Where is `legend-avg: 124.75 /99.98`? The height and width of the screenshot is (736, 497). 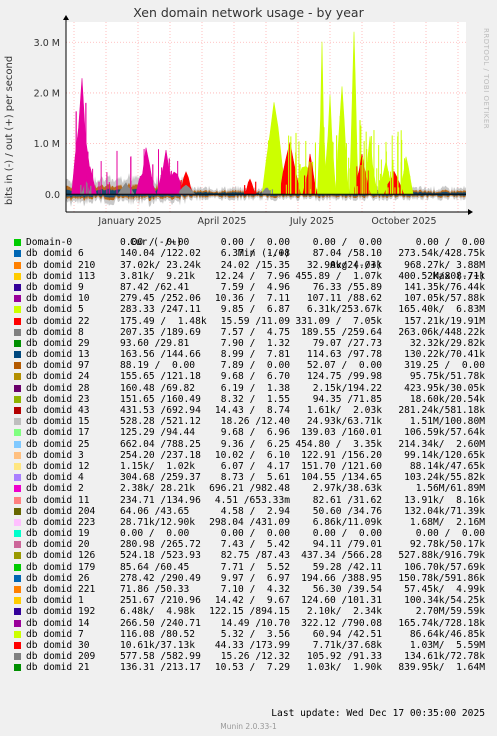
legend-avg: 124.75 /99.98 is located at coordinates (344, 377).